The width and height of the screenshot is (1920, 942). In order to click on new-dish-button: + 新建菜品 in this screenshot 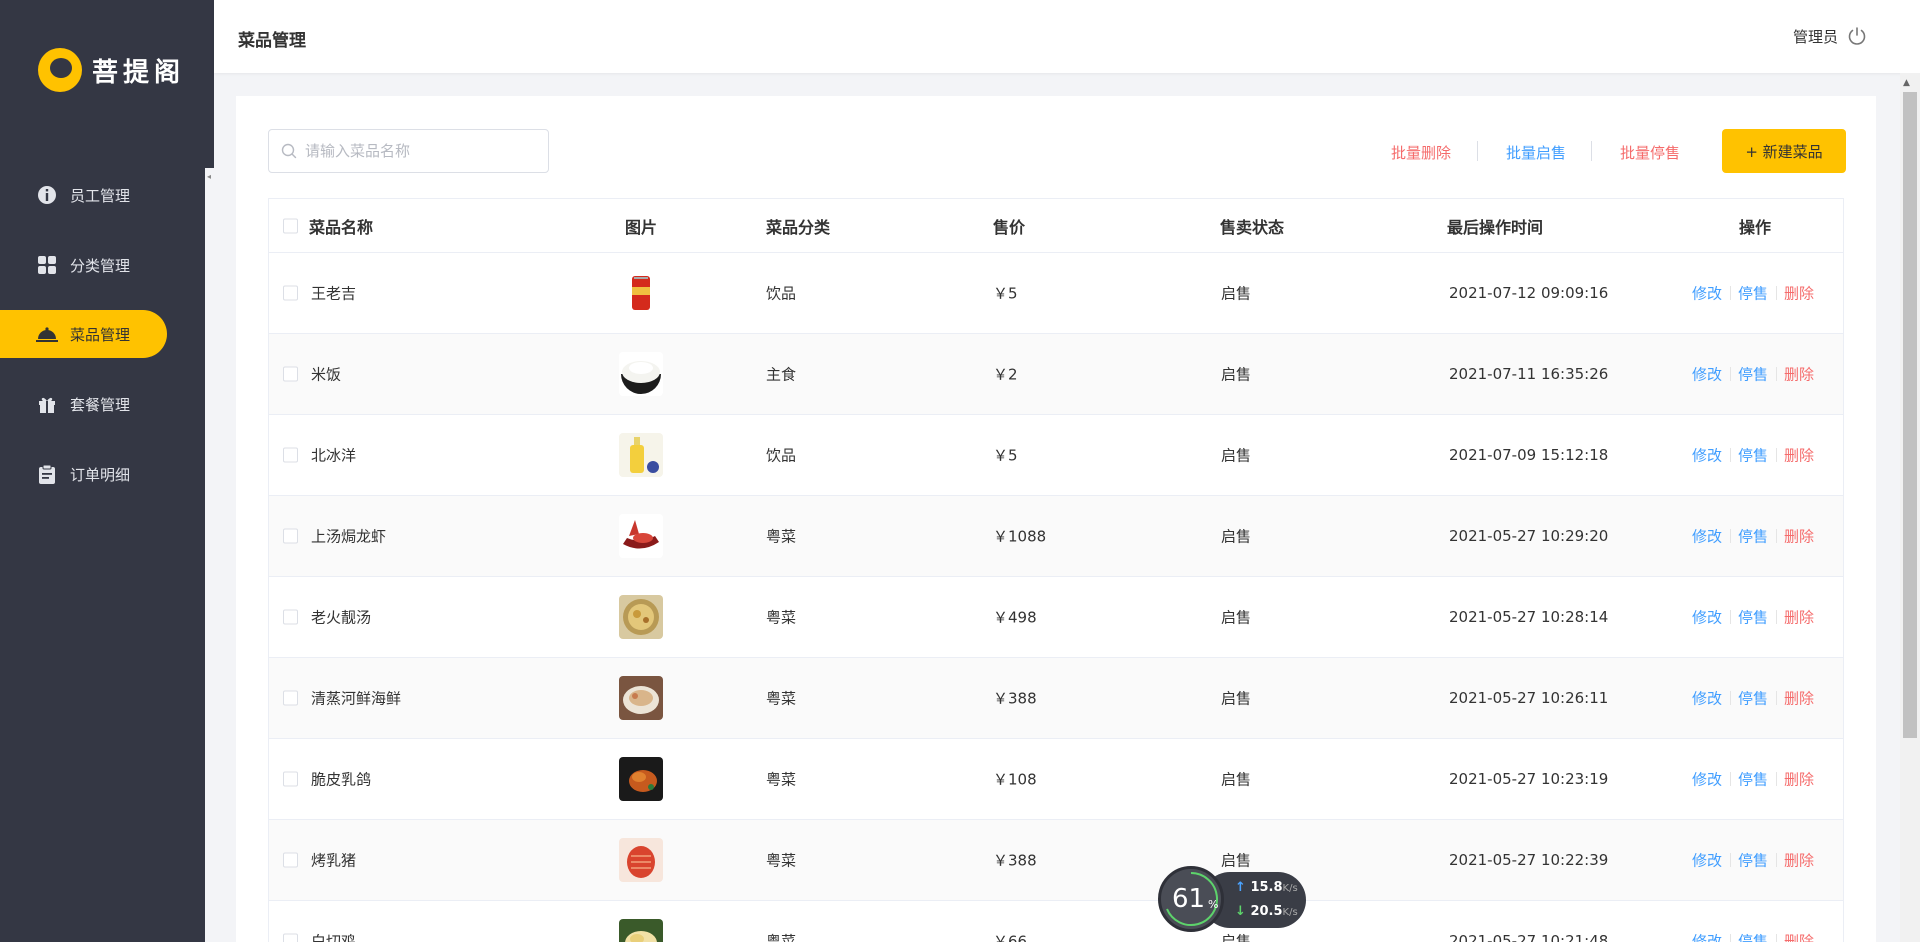, I will do `click(1784, 151)`.